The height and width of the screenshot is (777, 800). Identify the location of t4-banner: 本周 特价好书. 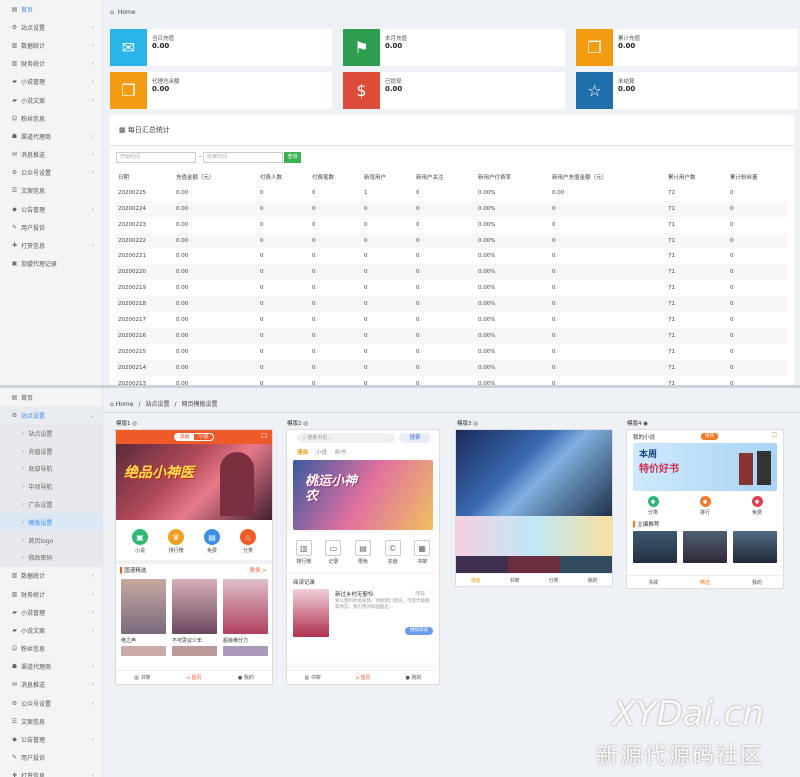
(705, 467).